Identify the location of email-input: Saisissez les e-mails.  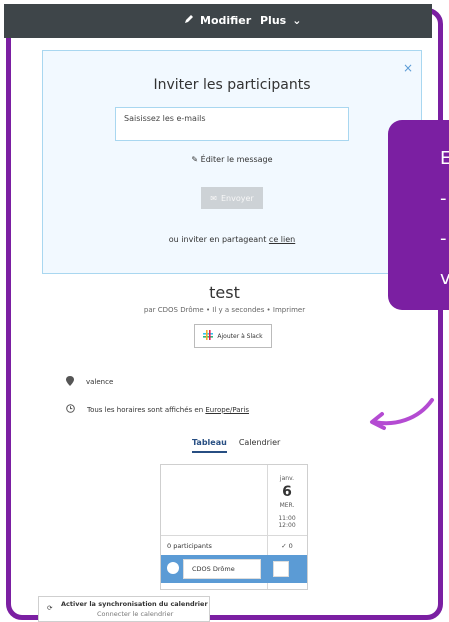
(232, 124).